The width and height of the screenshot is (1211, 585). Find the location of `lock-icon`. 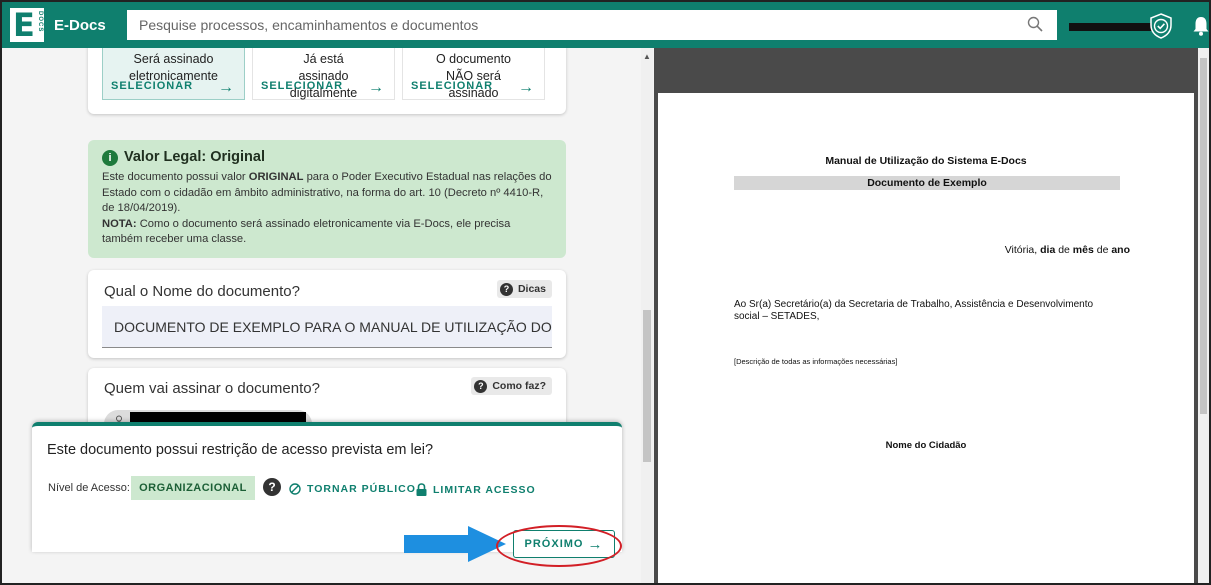

lock-icon is located at coordinates (421, 489).